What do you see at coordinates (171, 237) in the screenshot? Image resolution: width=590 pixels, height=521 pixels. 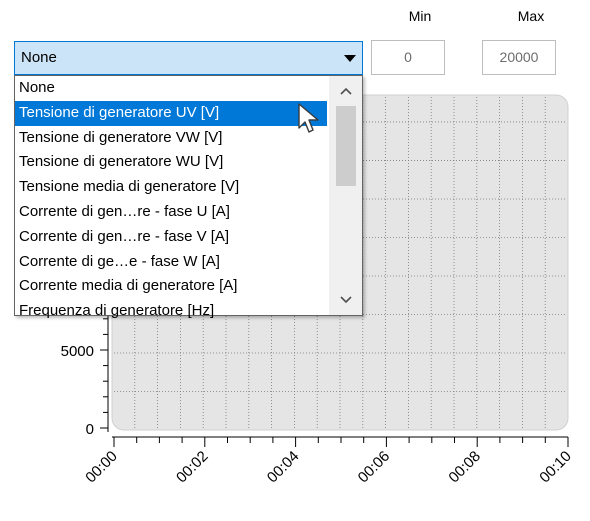 I see `list-item: Corrente di gen…re - fase V [A]` at bounding box center [171, 237].